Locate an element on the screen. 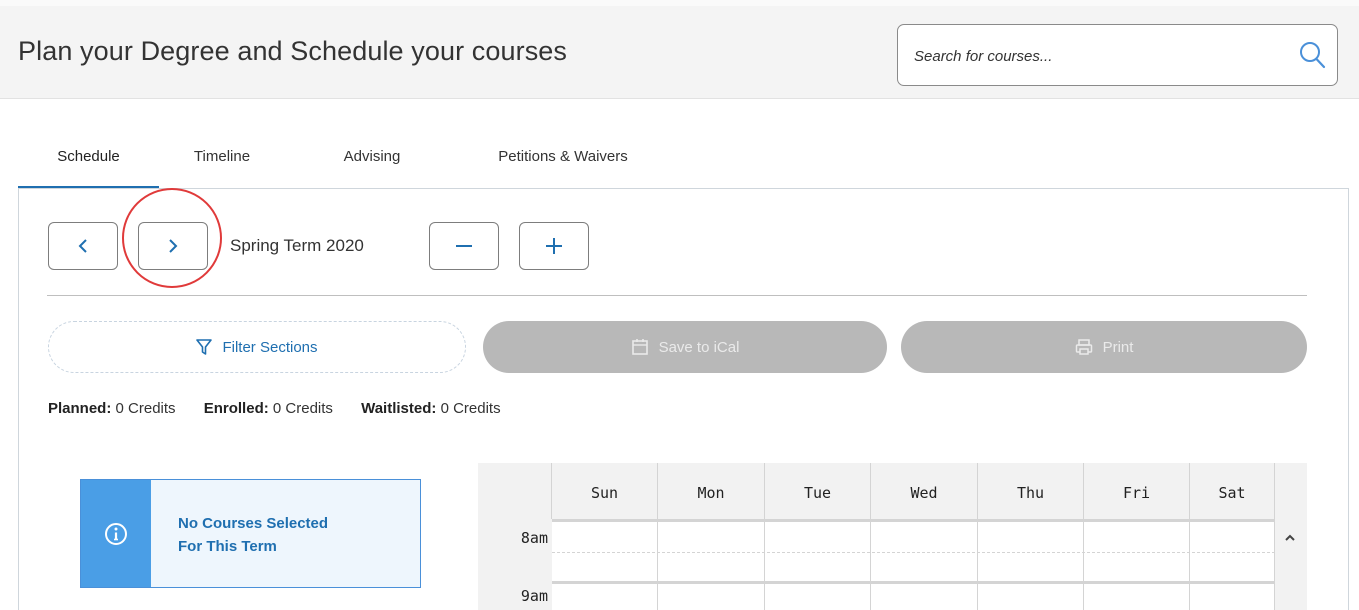 This screenshot has height=610, width=1359. day-header-tue: Tue is located at coordinates (818, 491).